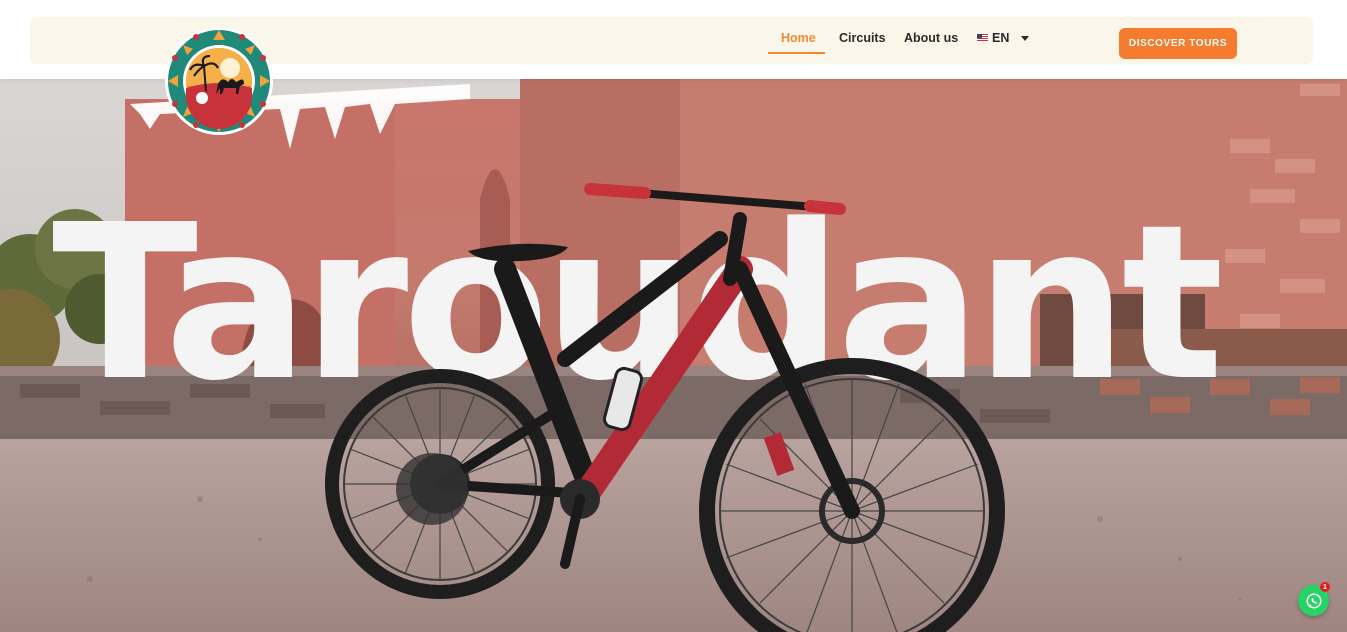 The height and width of the screenshot is (632, 1347). Describe the element at coordinates (1178, 43) in the screenshot. I see `discover-tours-button: DISCOVER TOURS` at that location.